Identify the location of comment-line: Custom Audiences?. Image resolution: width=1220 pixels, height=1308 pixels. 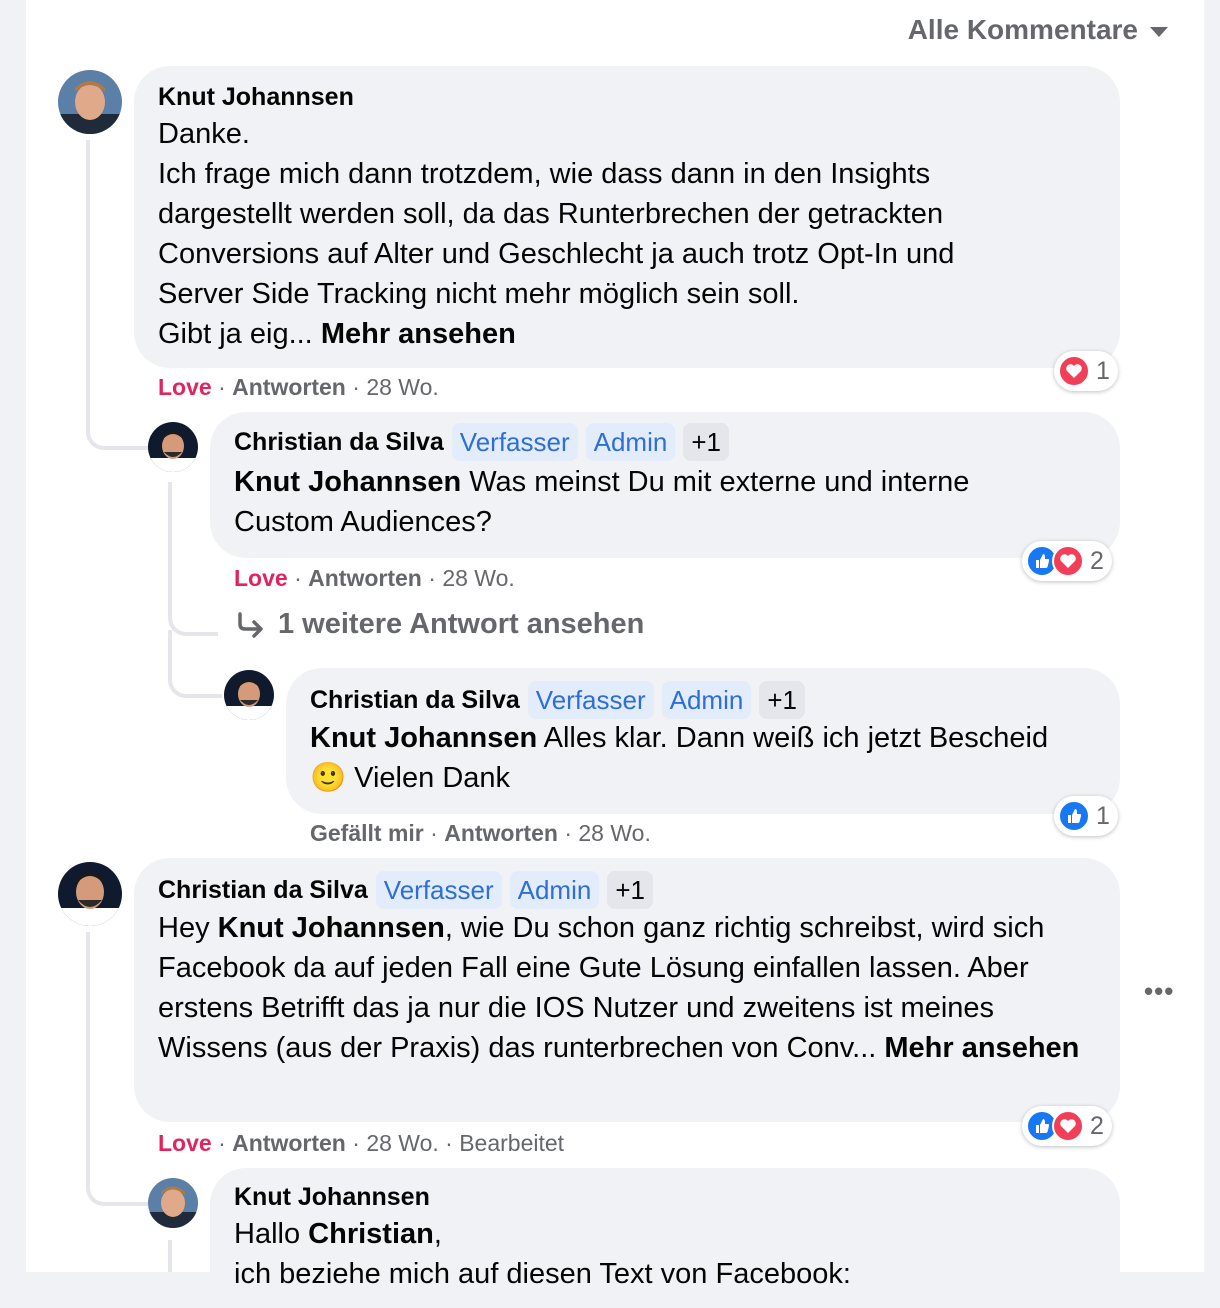
(363, 522).